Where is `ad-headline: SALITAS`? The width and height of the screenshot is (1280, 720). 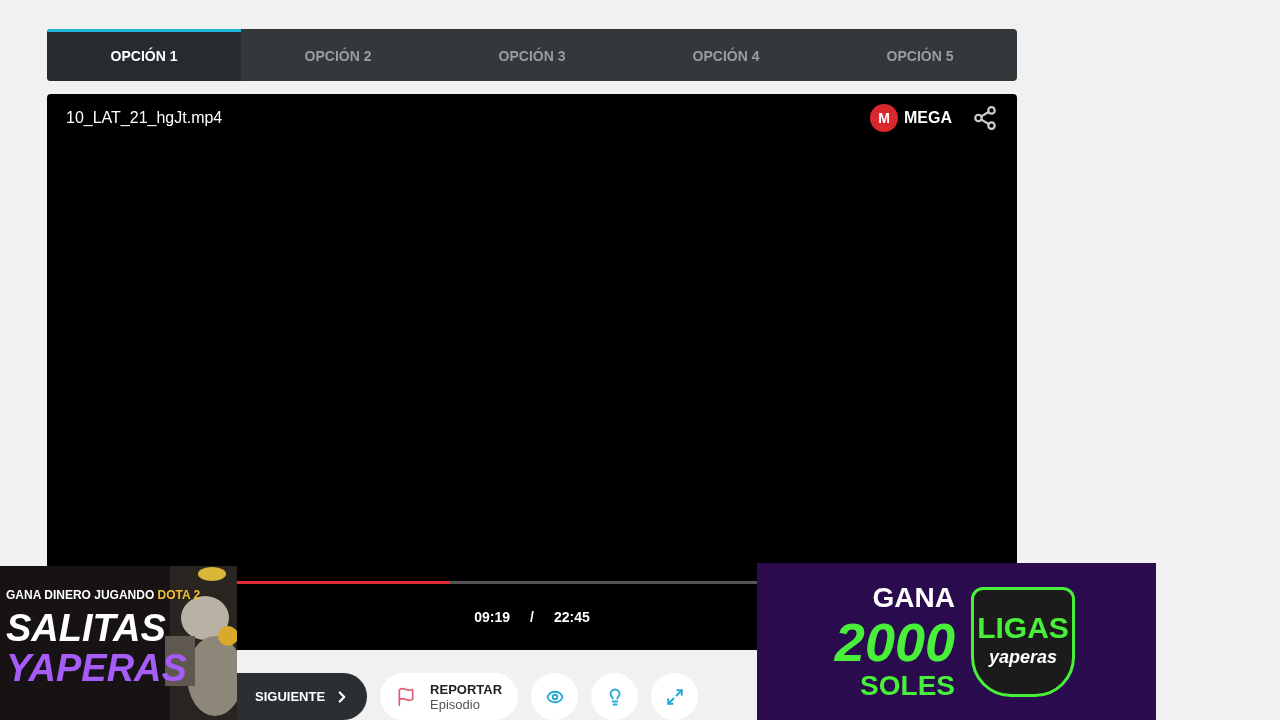
ad-headline: SALITAS is located at coordinates (86, 628).